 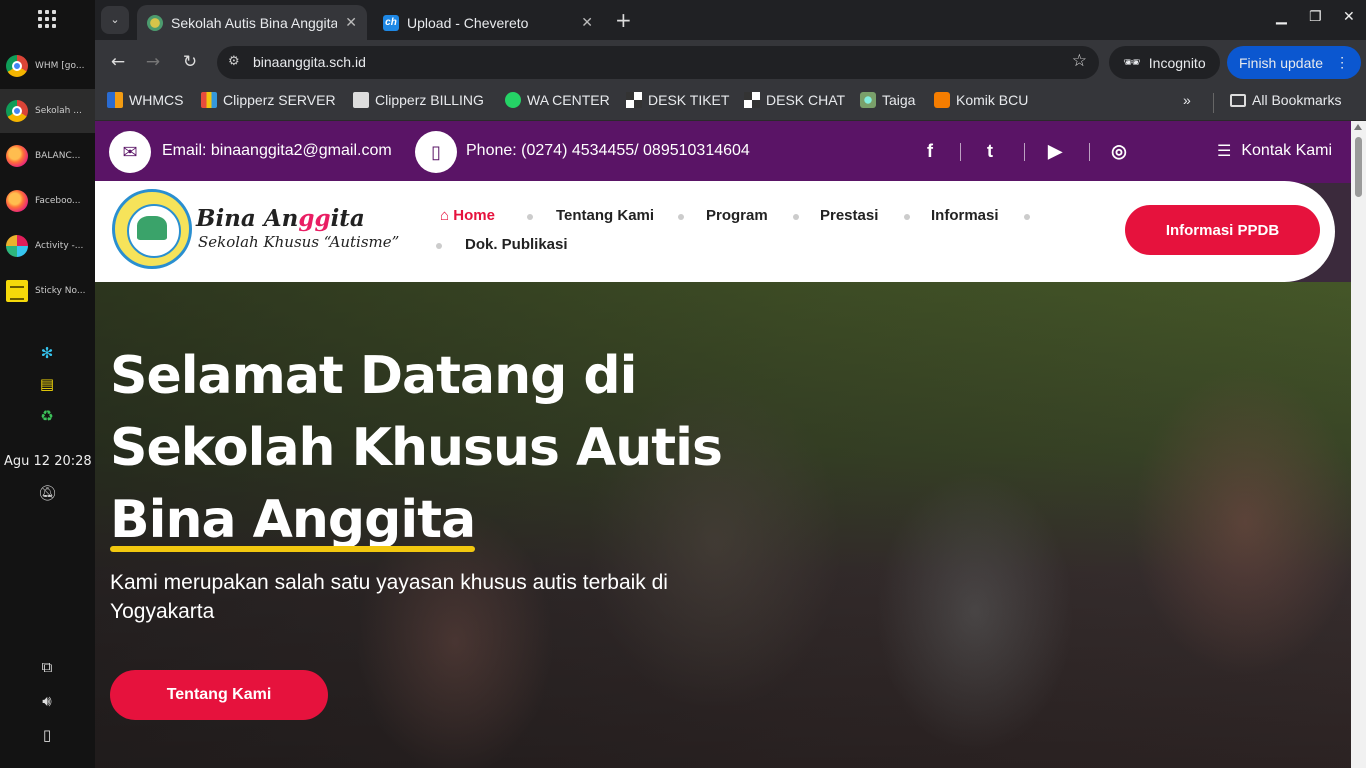 I want to click on divider, so click(x=1024, y=152).